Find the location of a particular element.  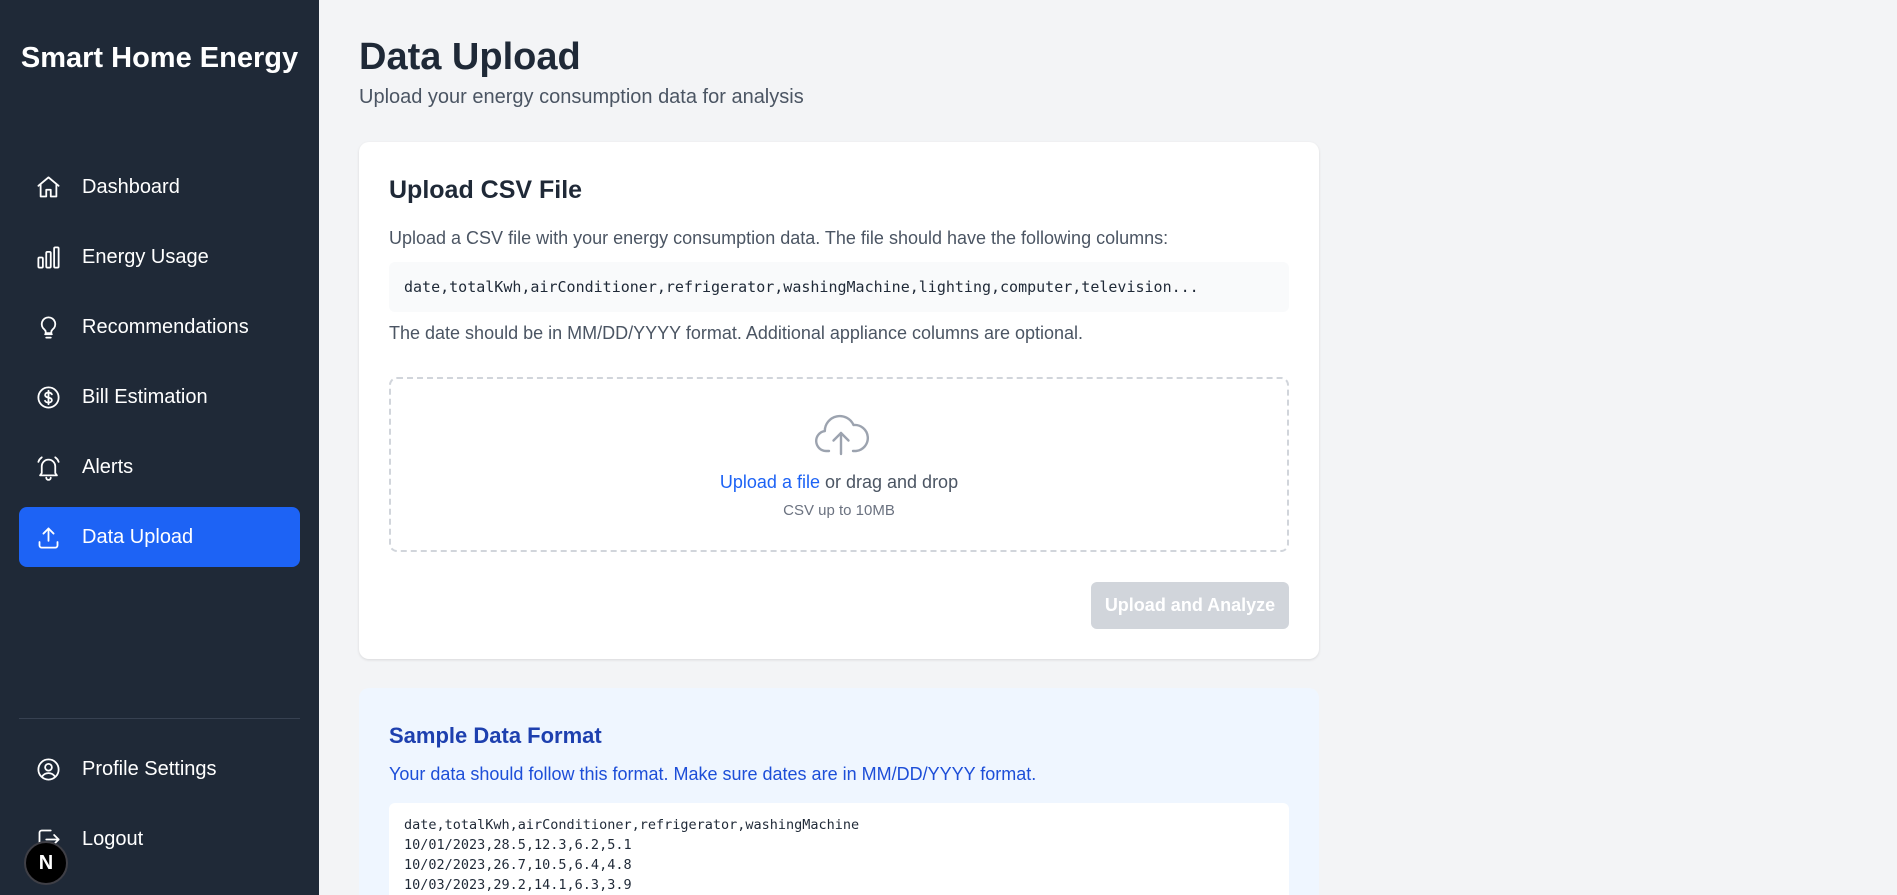

sample-line: 10/03/2023,29.2,14.1,6.3,3.9 is located at coordinates (518, 885).